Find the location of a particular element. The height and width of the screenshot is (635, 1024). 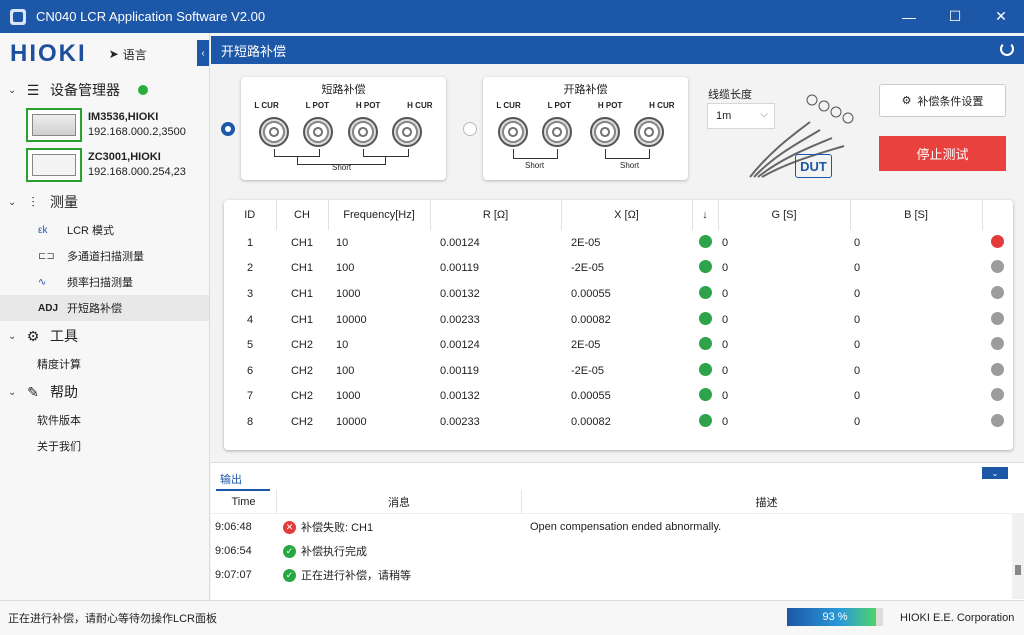

minimize-button: — is located at coordinates (909, 16).